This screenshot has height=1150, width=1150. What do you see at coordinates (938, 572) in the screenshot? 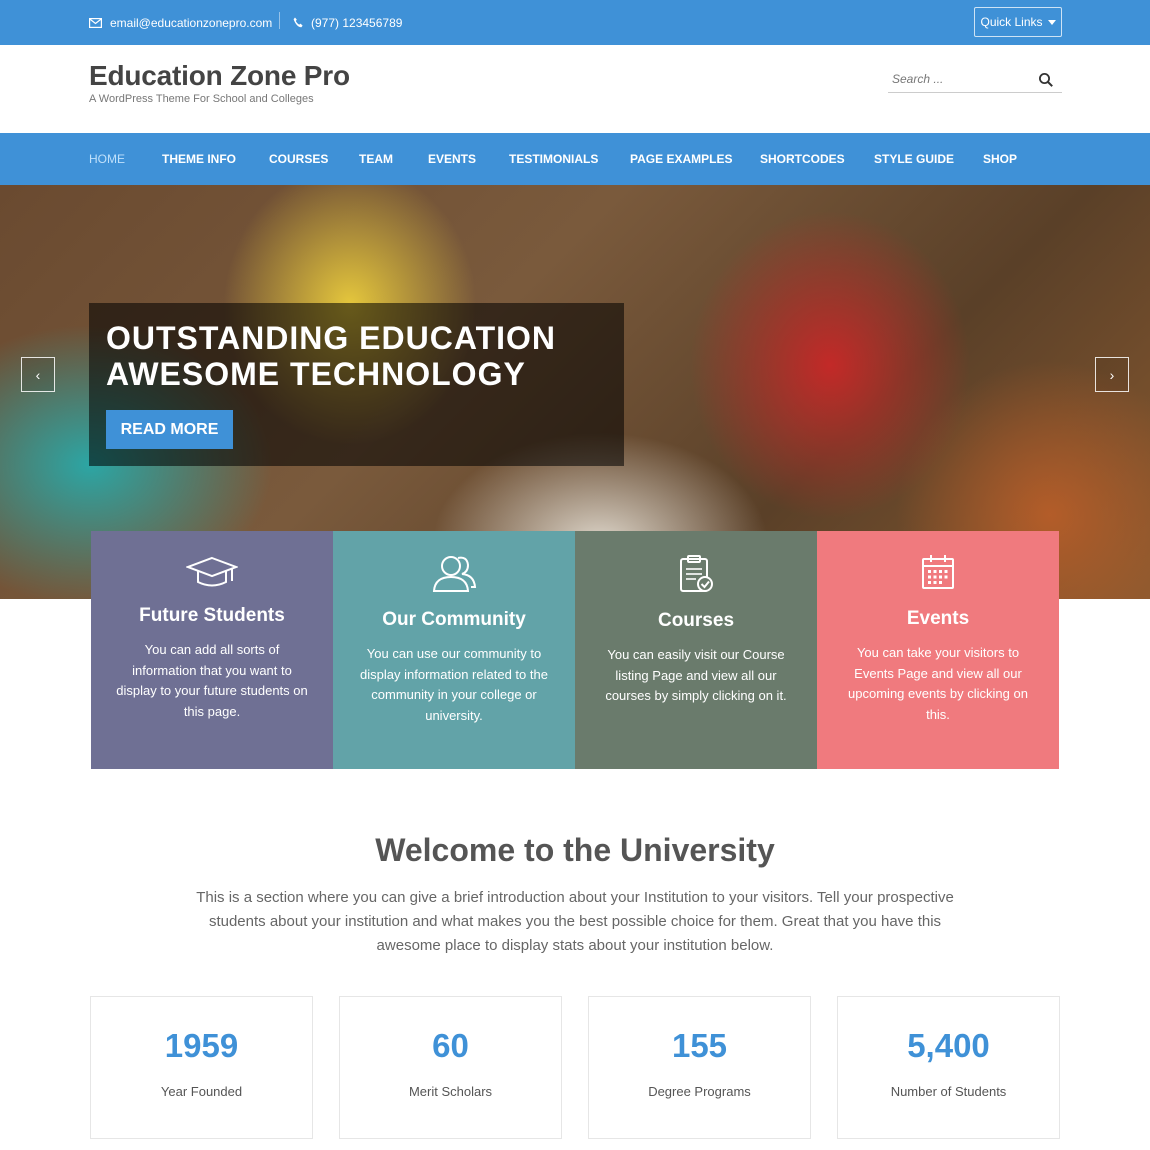
I see `calendar-icon` at bounding box center [938, 572].